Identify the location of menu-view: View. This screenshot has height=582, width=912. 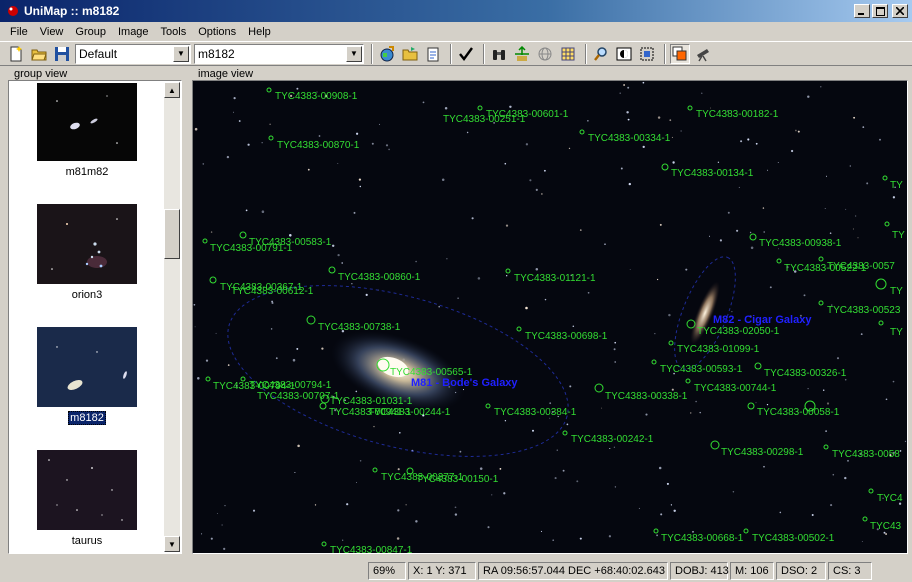
(52, 32).